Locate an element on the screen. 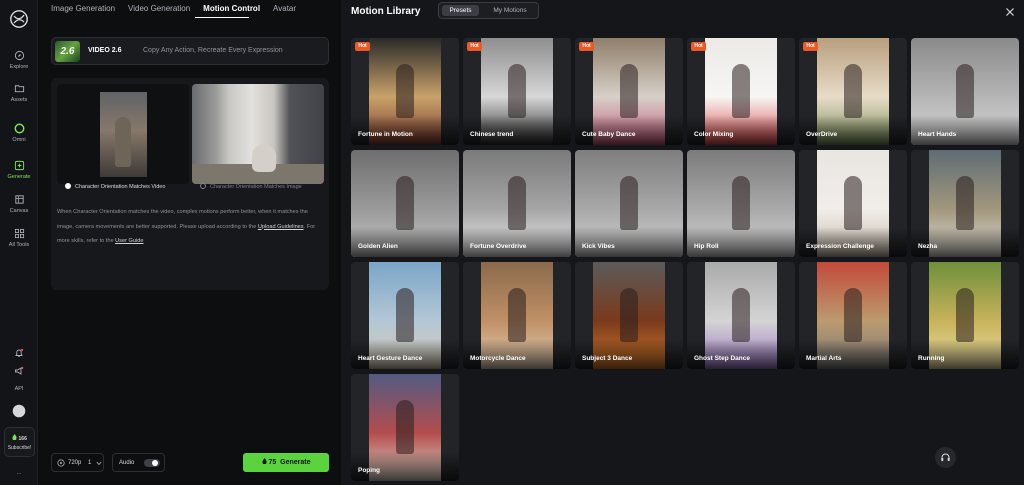 This screenshot has width=1024, height=485. orientation-option-image: Character Orientation Matches Image is located at coordinates (251, 186).